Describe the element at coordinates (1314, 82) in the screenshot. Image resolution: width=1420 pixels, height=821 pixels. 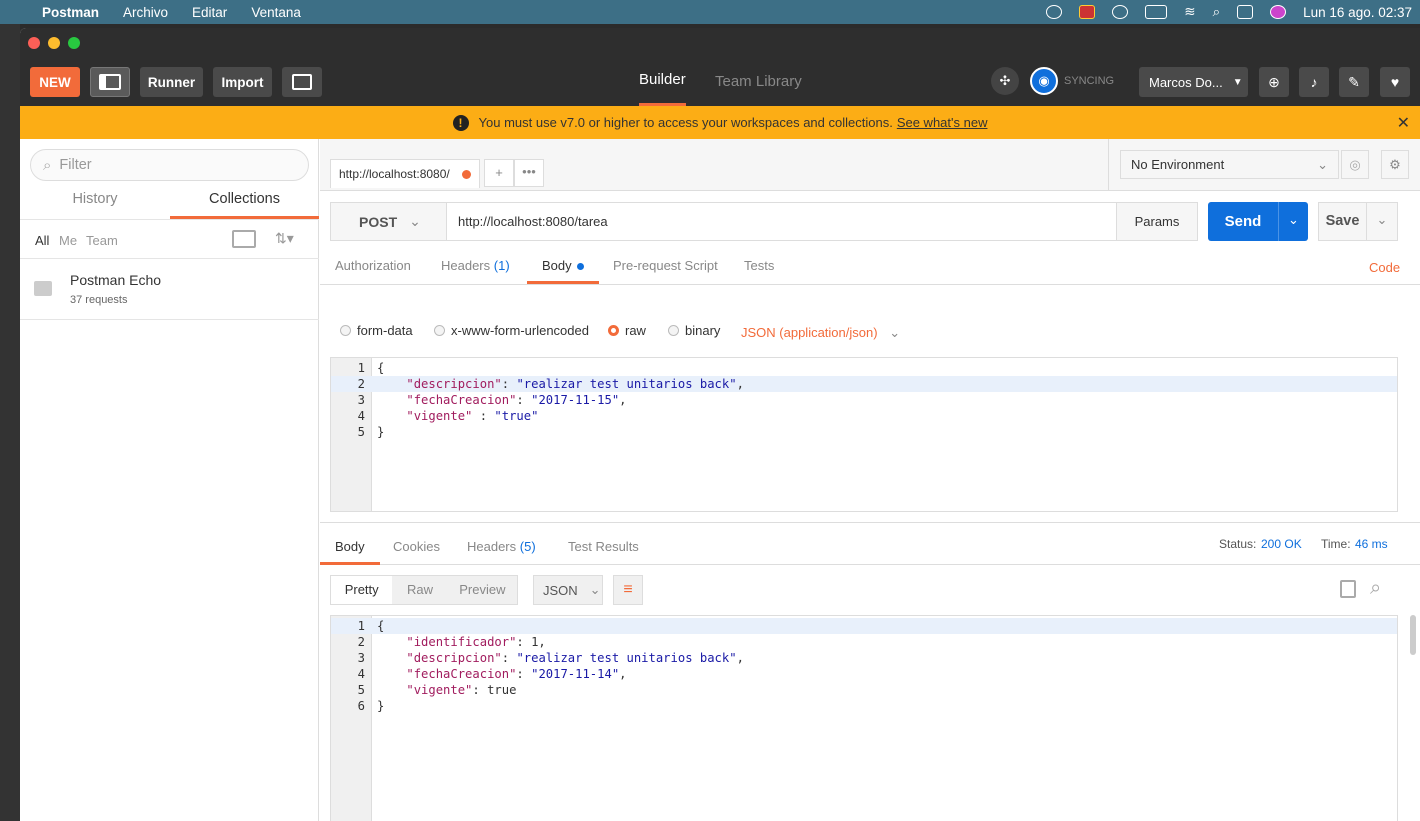
I see `notifications-bell-icon: ♪` at that location.